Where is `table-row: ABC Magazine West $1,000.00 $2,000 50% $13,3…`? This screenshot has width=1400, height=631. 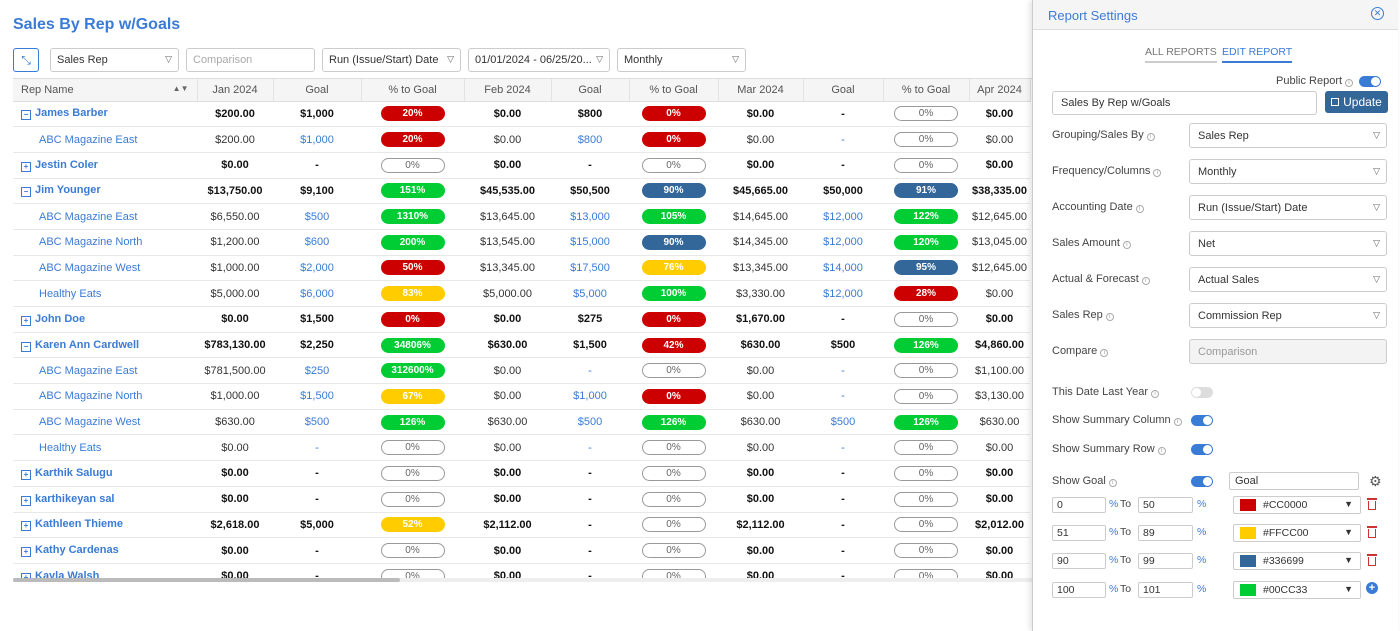 table-row: ABC Magazine West $1,000.00 $2,000 50% $13,3… is located at coordinates (521, 268).